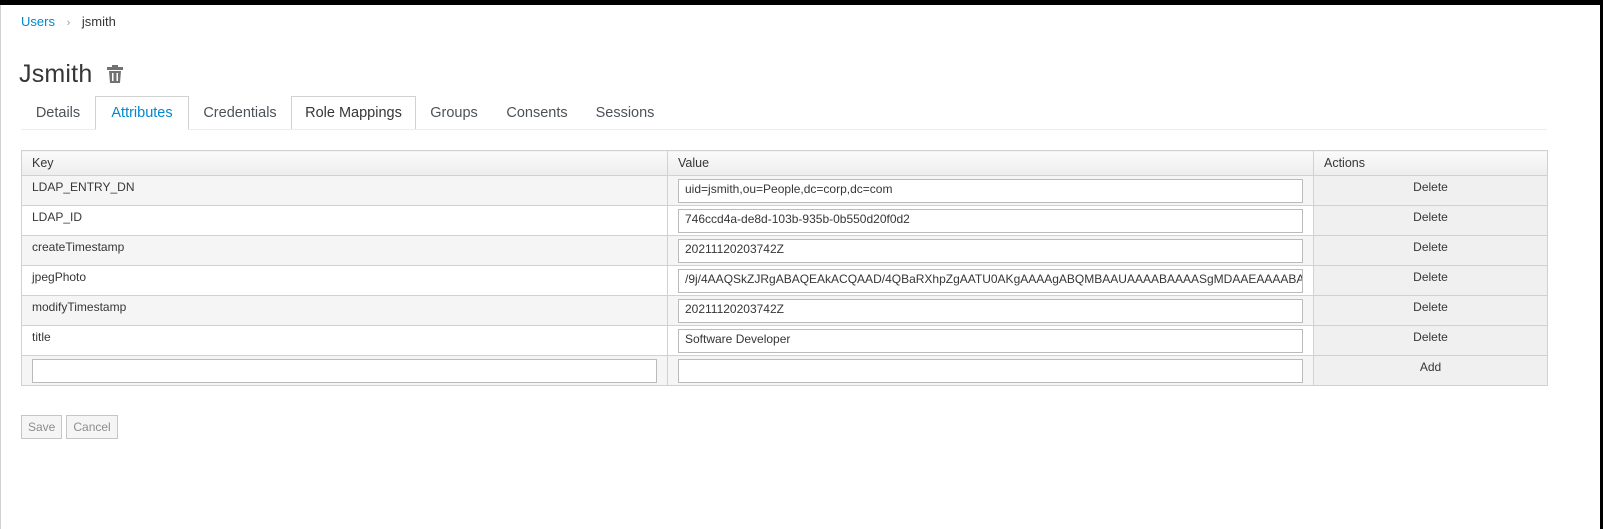  I want to click on tab-consents: Consents, so click(537, 112).